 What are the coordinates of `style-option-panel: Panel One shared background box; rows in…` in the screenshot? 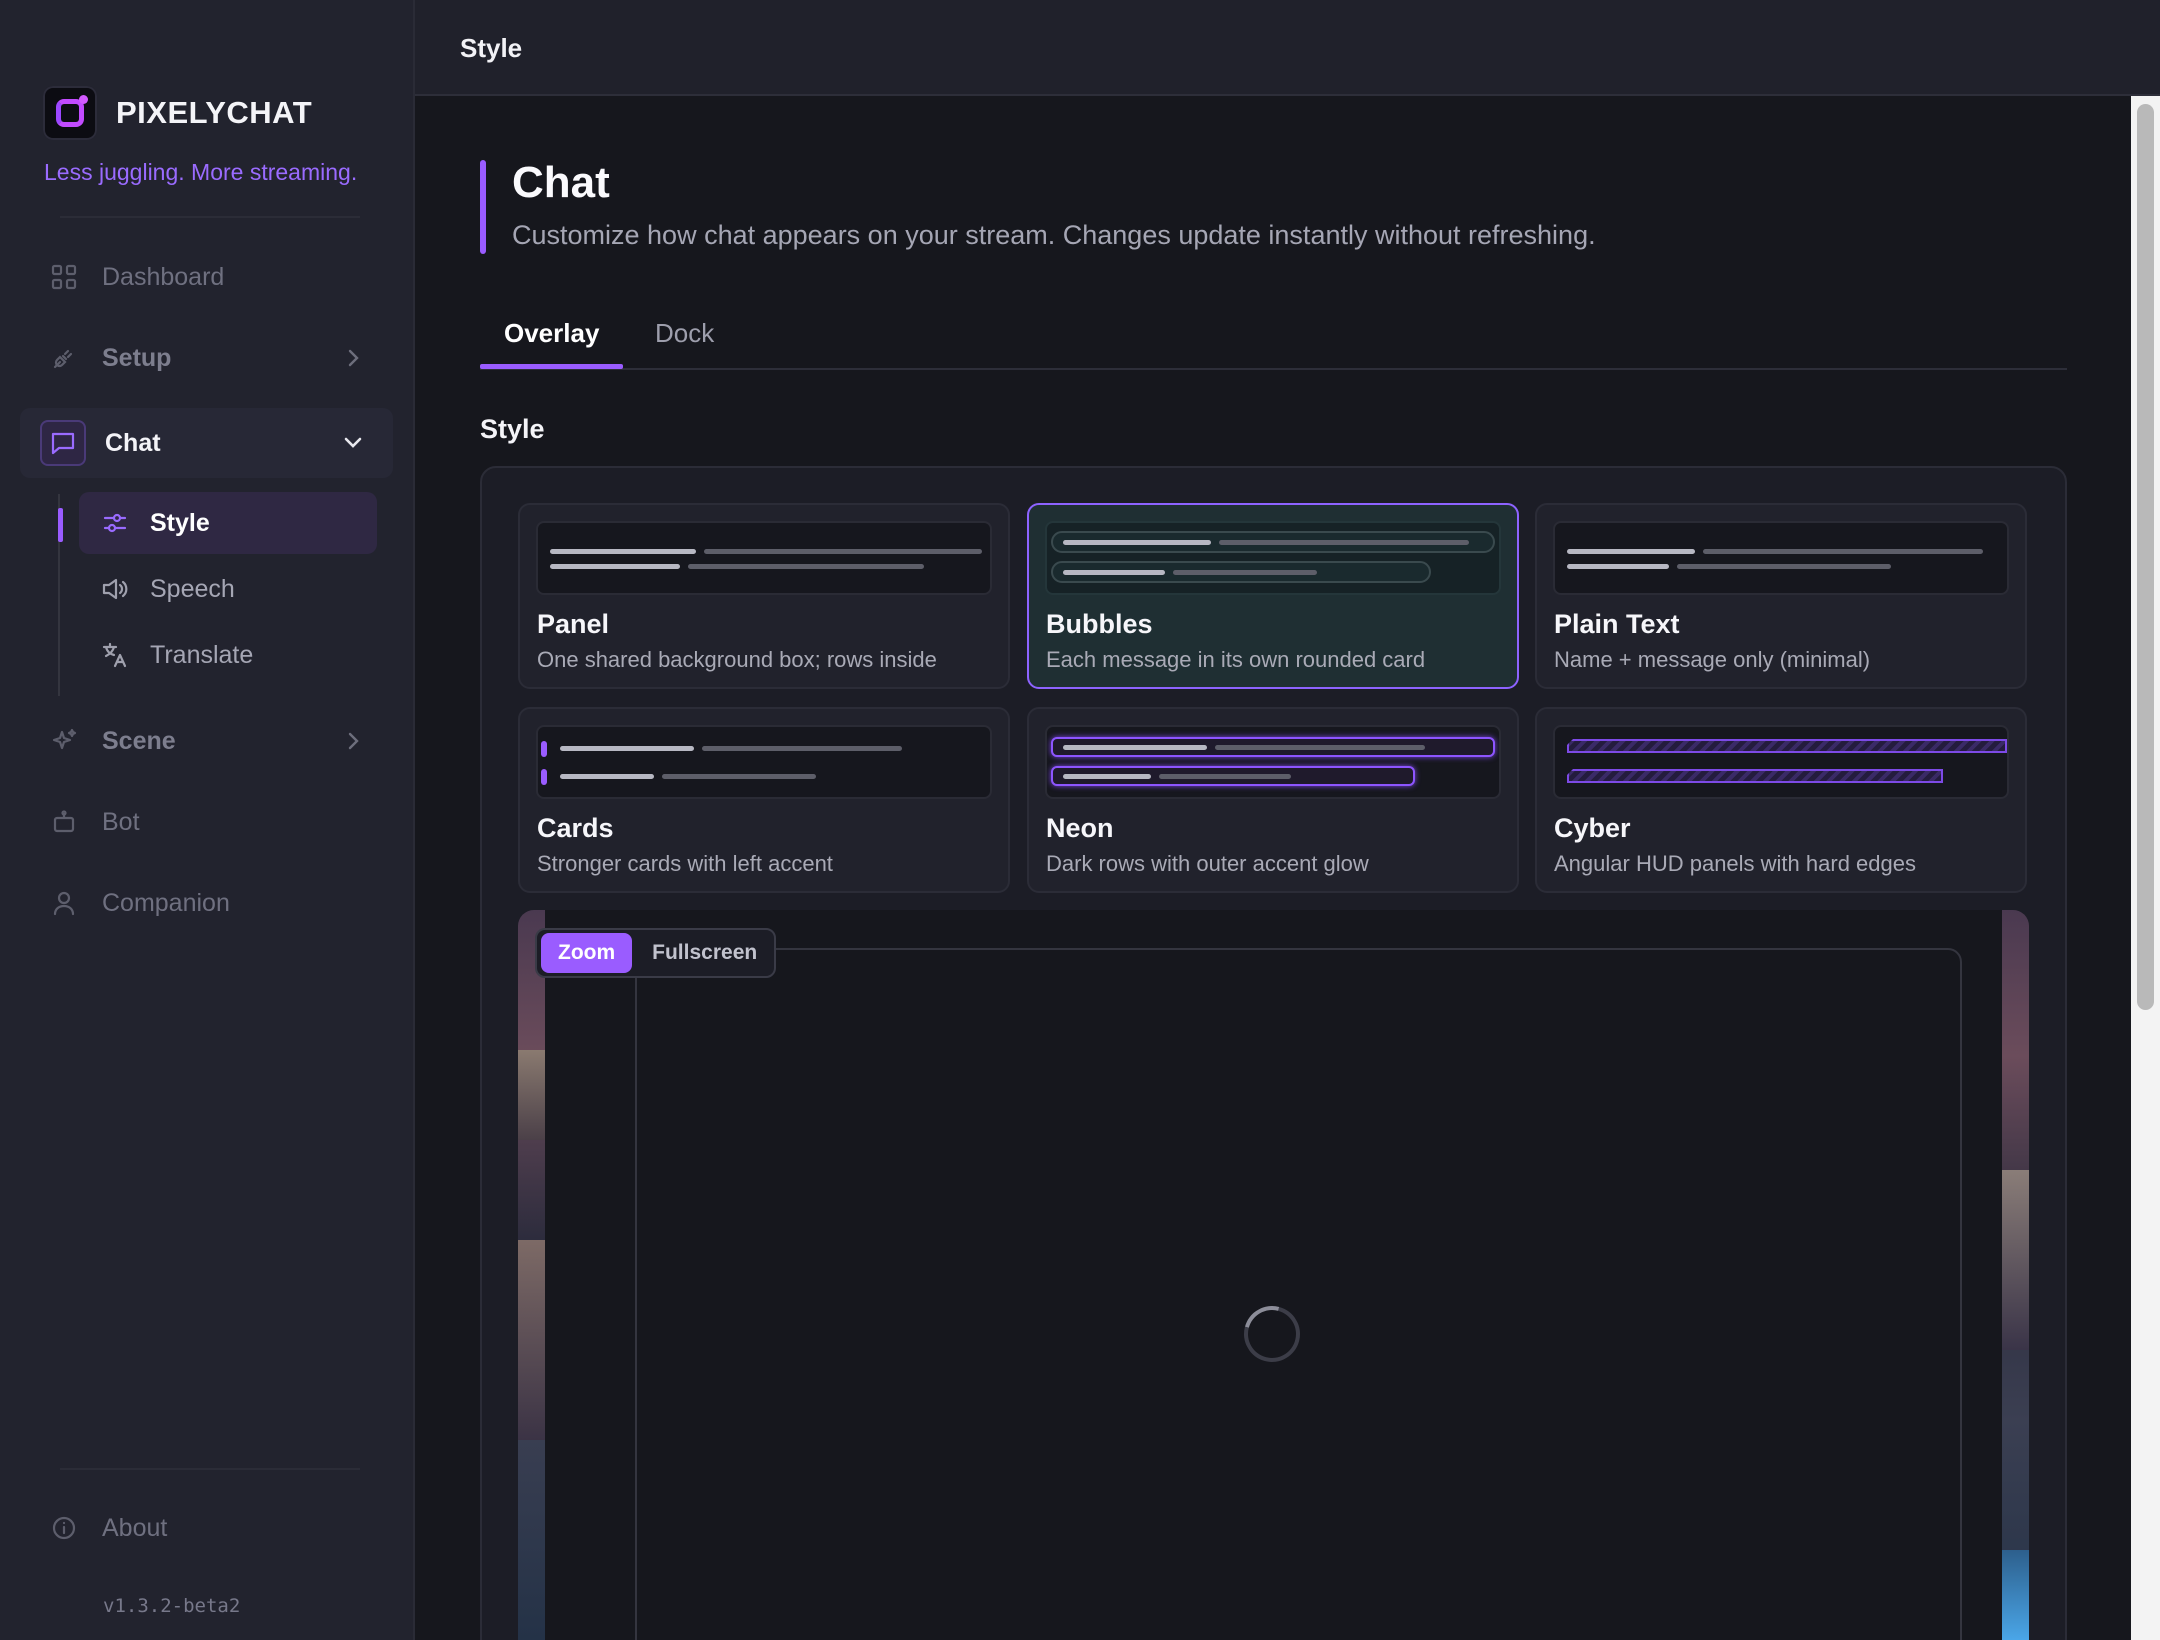 It's located at (764, 596).